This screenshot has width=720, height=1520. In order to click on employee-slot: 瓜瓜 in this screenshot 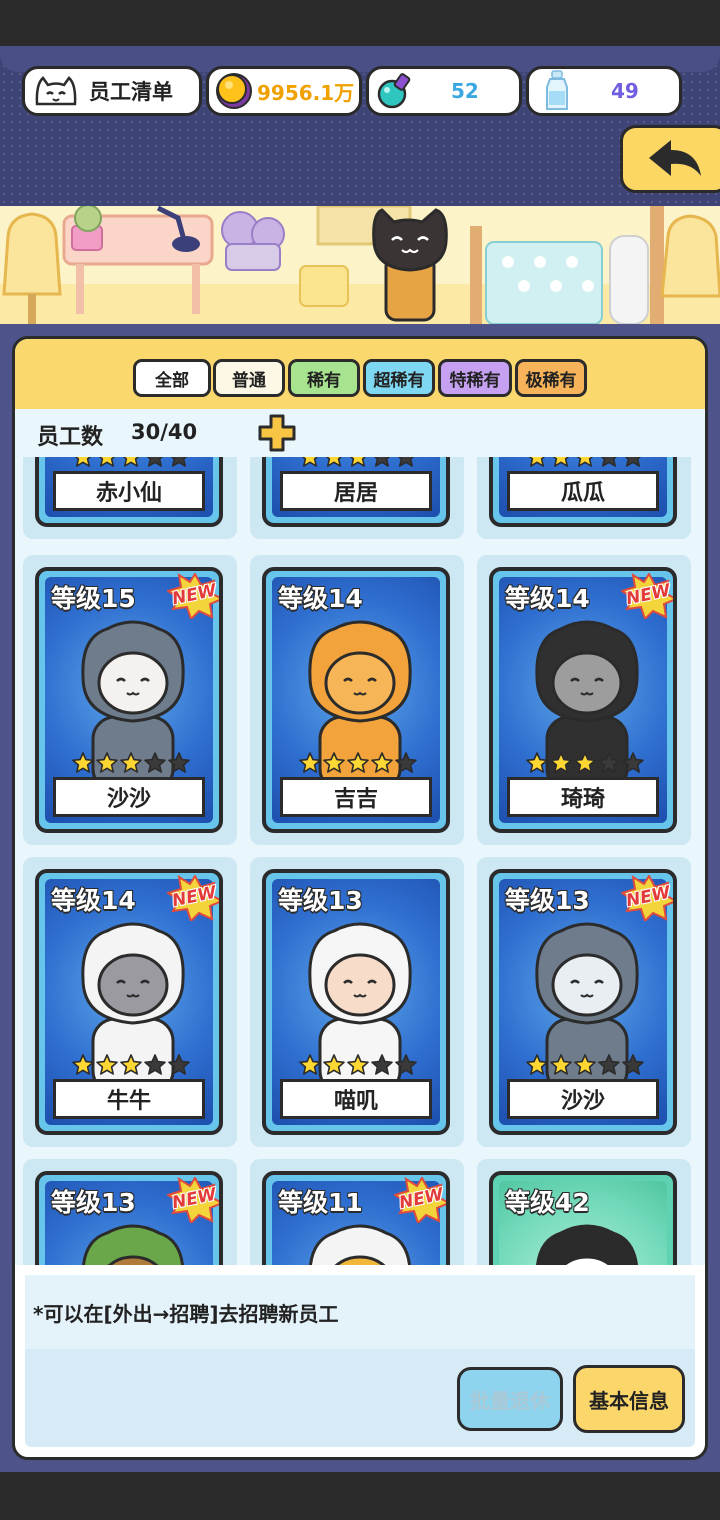, I will do `click(584, 498)`.